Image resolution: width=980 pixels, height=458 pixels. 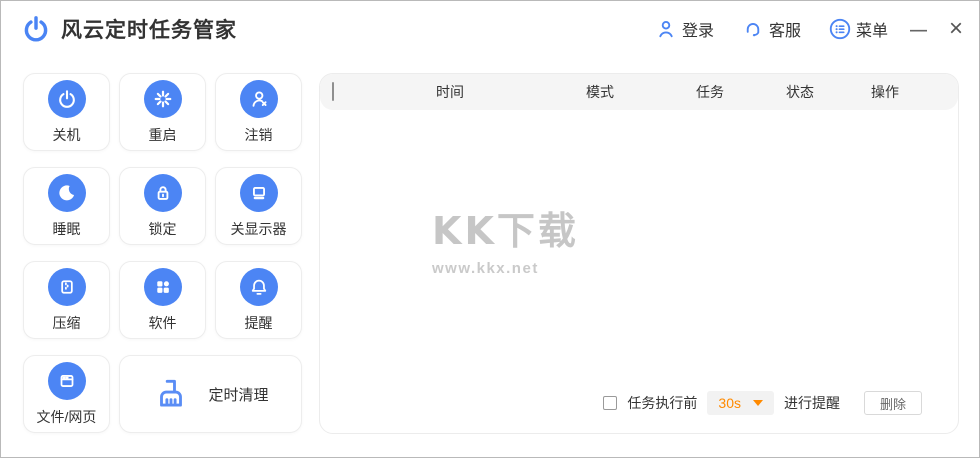 I want to click on delete-button: 删除, so click(x=893, y=403).